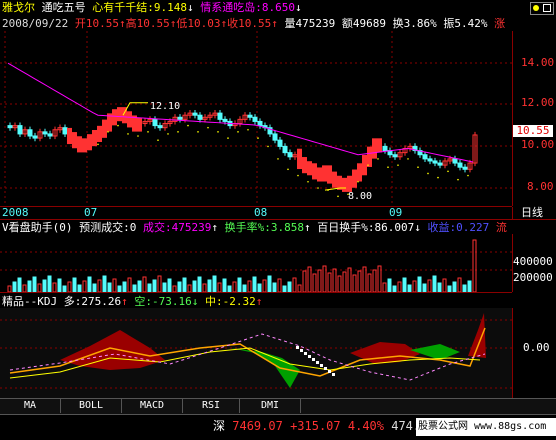  What do you see at coordinates (35, 23) in the screenshot?
I see `date-value: 2008/09/22` at bounding box center [35, 23].